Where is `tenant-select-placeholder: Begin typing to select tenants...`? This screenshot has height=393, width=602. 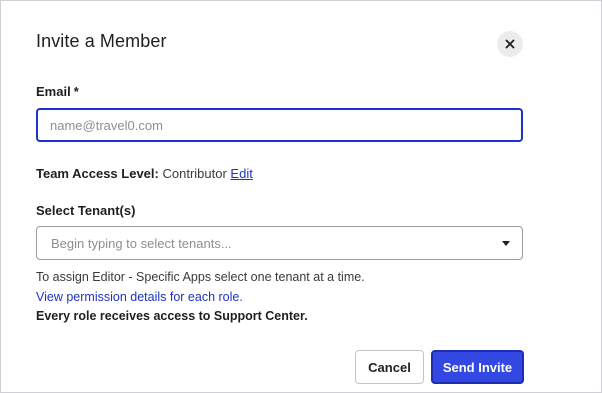
tenant-select-placeholder: Begin typing to select tenants... is located at coordinates (141, 243).